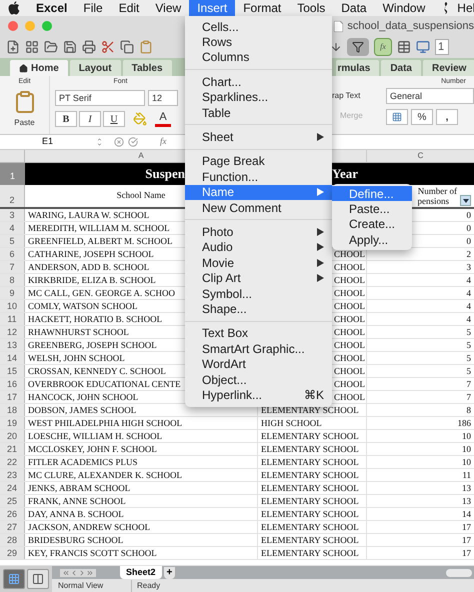 Image resolution: width=474 pixels, height=592 pixels. Describe the element at coordinates (258, 112) in the screenshot. I see `menu-item: Table` at that location.